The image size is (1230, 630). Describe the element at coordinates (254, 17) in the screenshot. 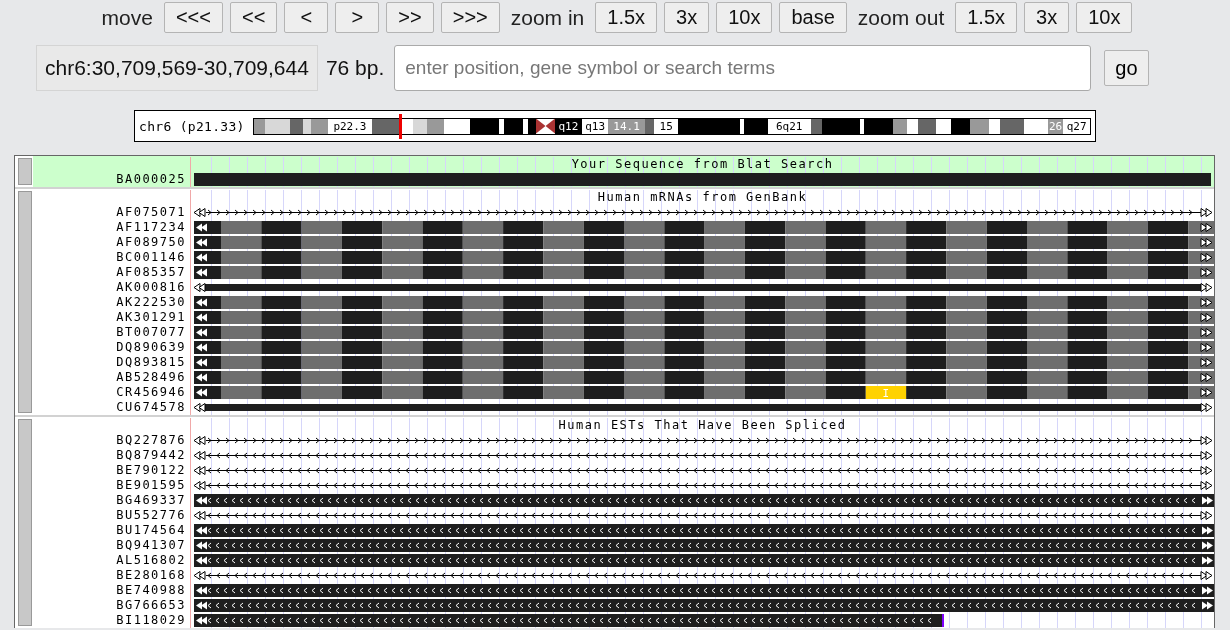

I see `move-button: <<` at that location.